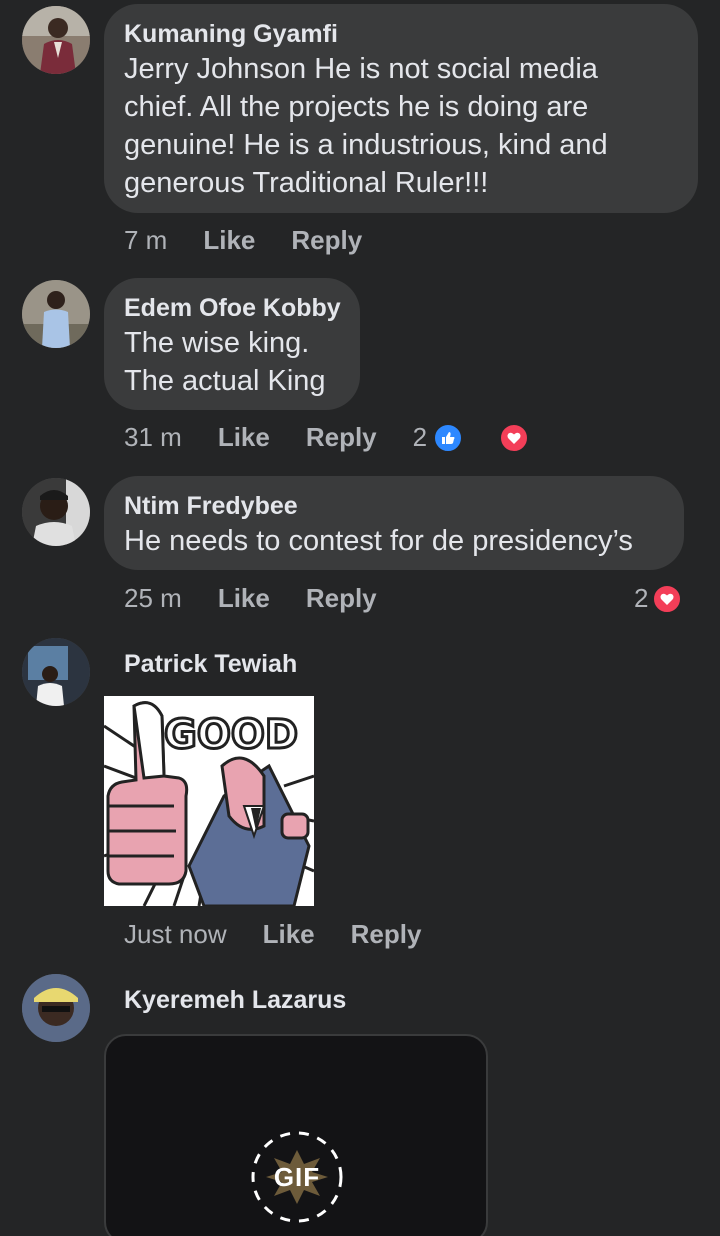  Describe the element at coordinates (210, 664) in the screenshot. I see `comment-author: Patrick Tewiah` at that location.